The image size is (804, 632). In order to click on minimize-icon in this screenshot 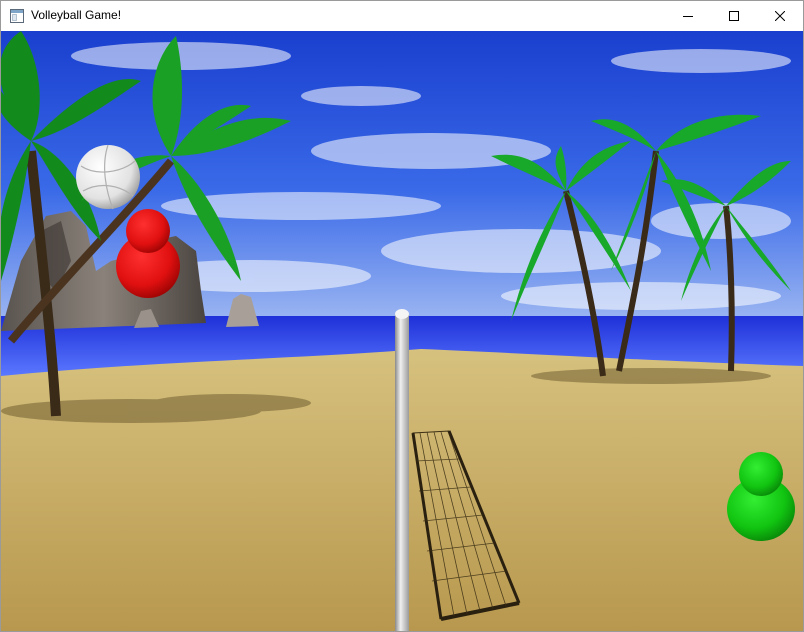, I will do `click(688, 16)`.